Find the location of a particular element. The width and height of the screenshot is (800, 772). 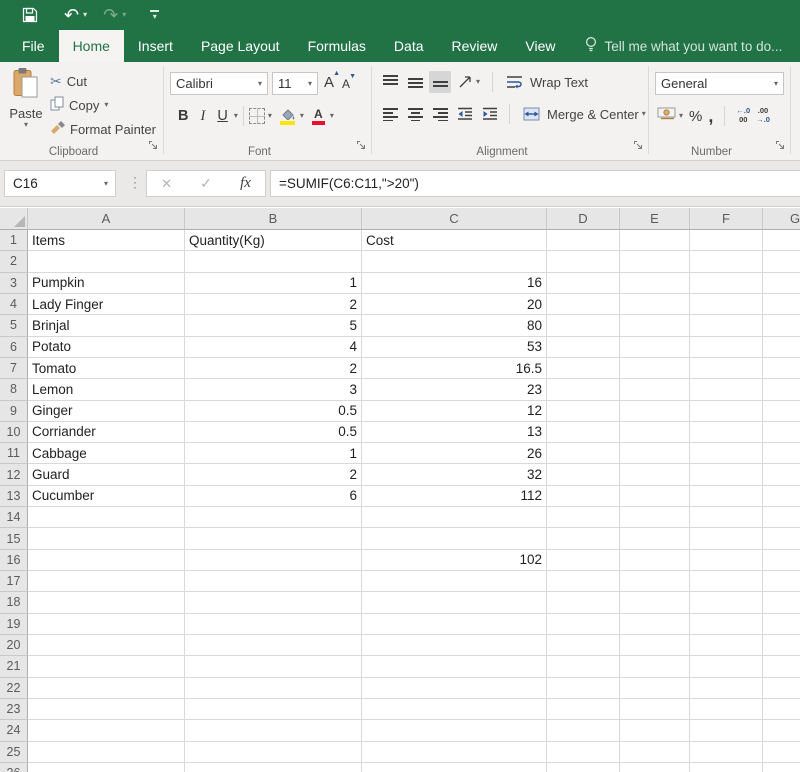

cell-A18 is located at coordinates (106, 603).